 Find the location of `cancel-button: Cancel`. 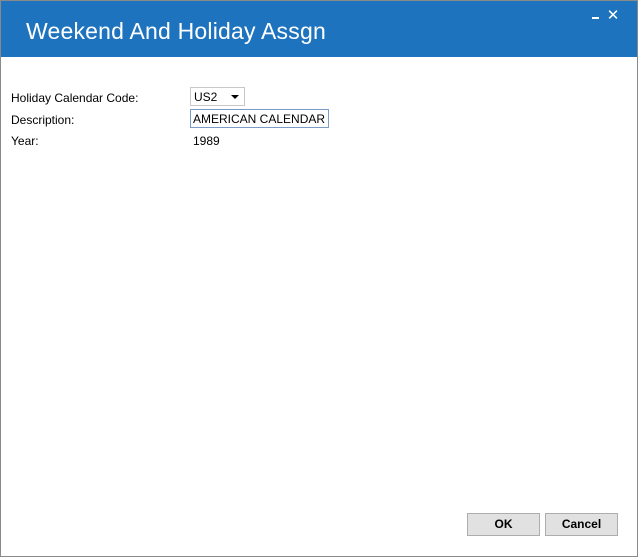

cancel-button: Cancel is located at coordinates (581, 524).